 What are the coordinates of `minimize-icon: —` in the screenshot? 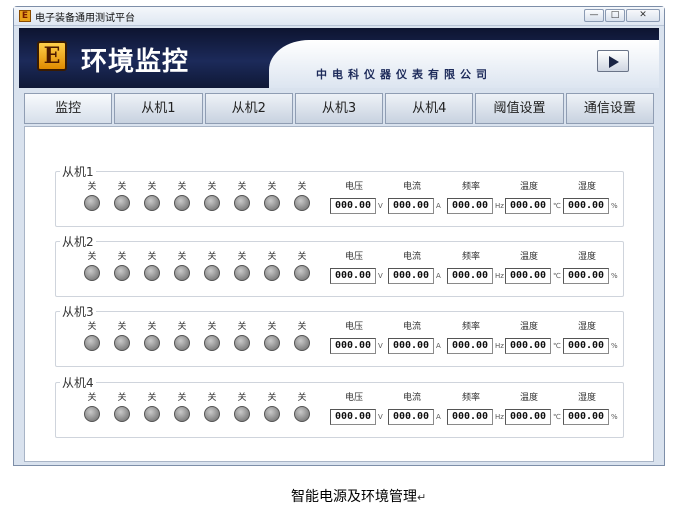 It's located at (594, 15).